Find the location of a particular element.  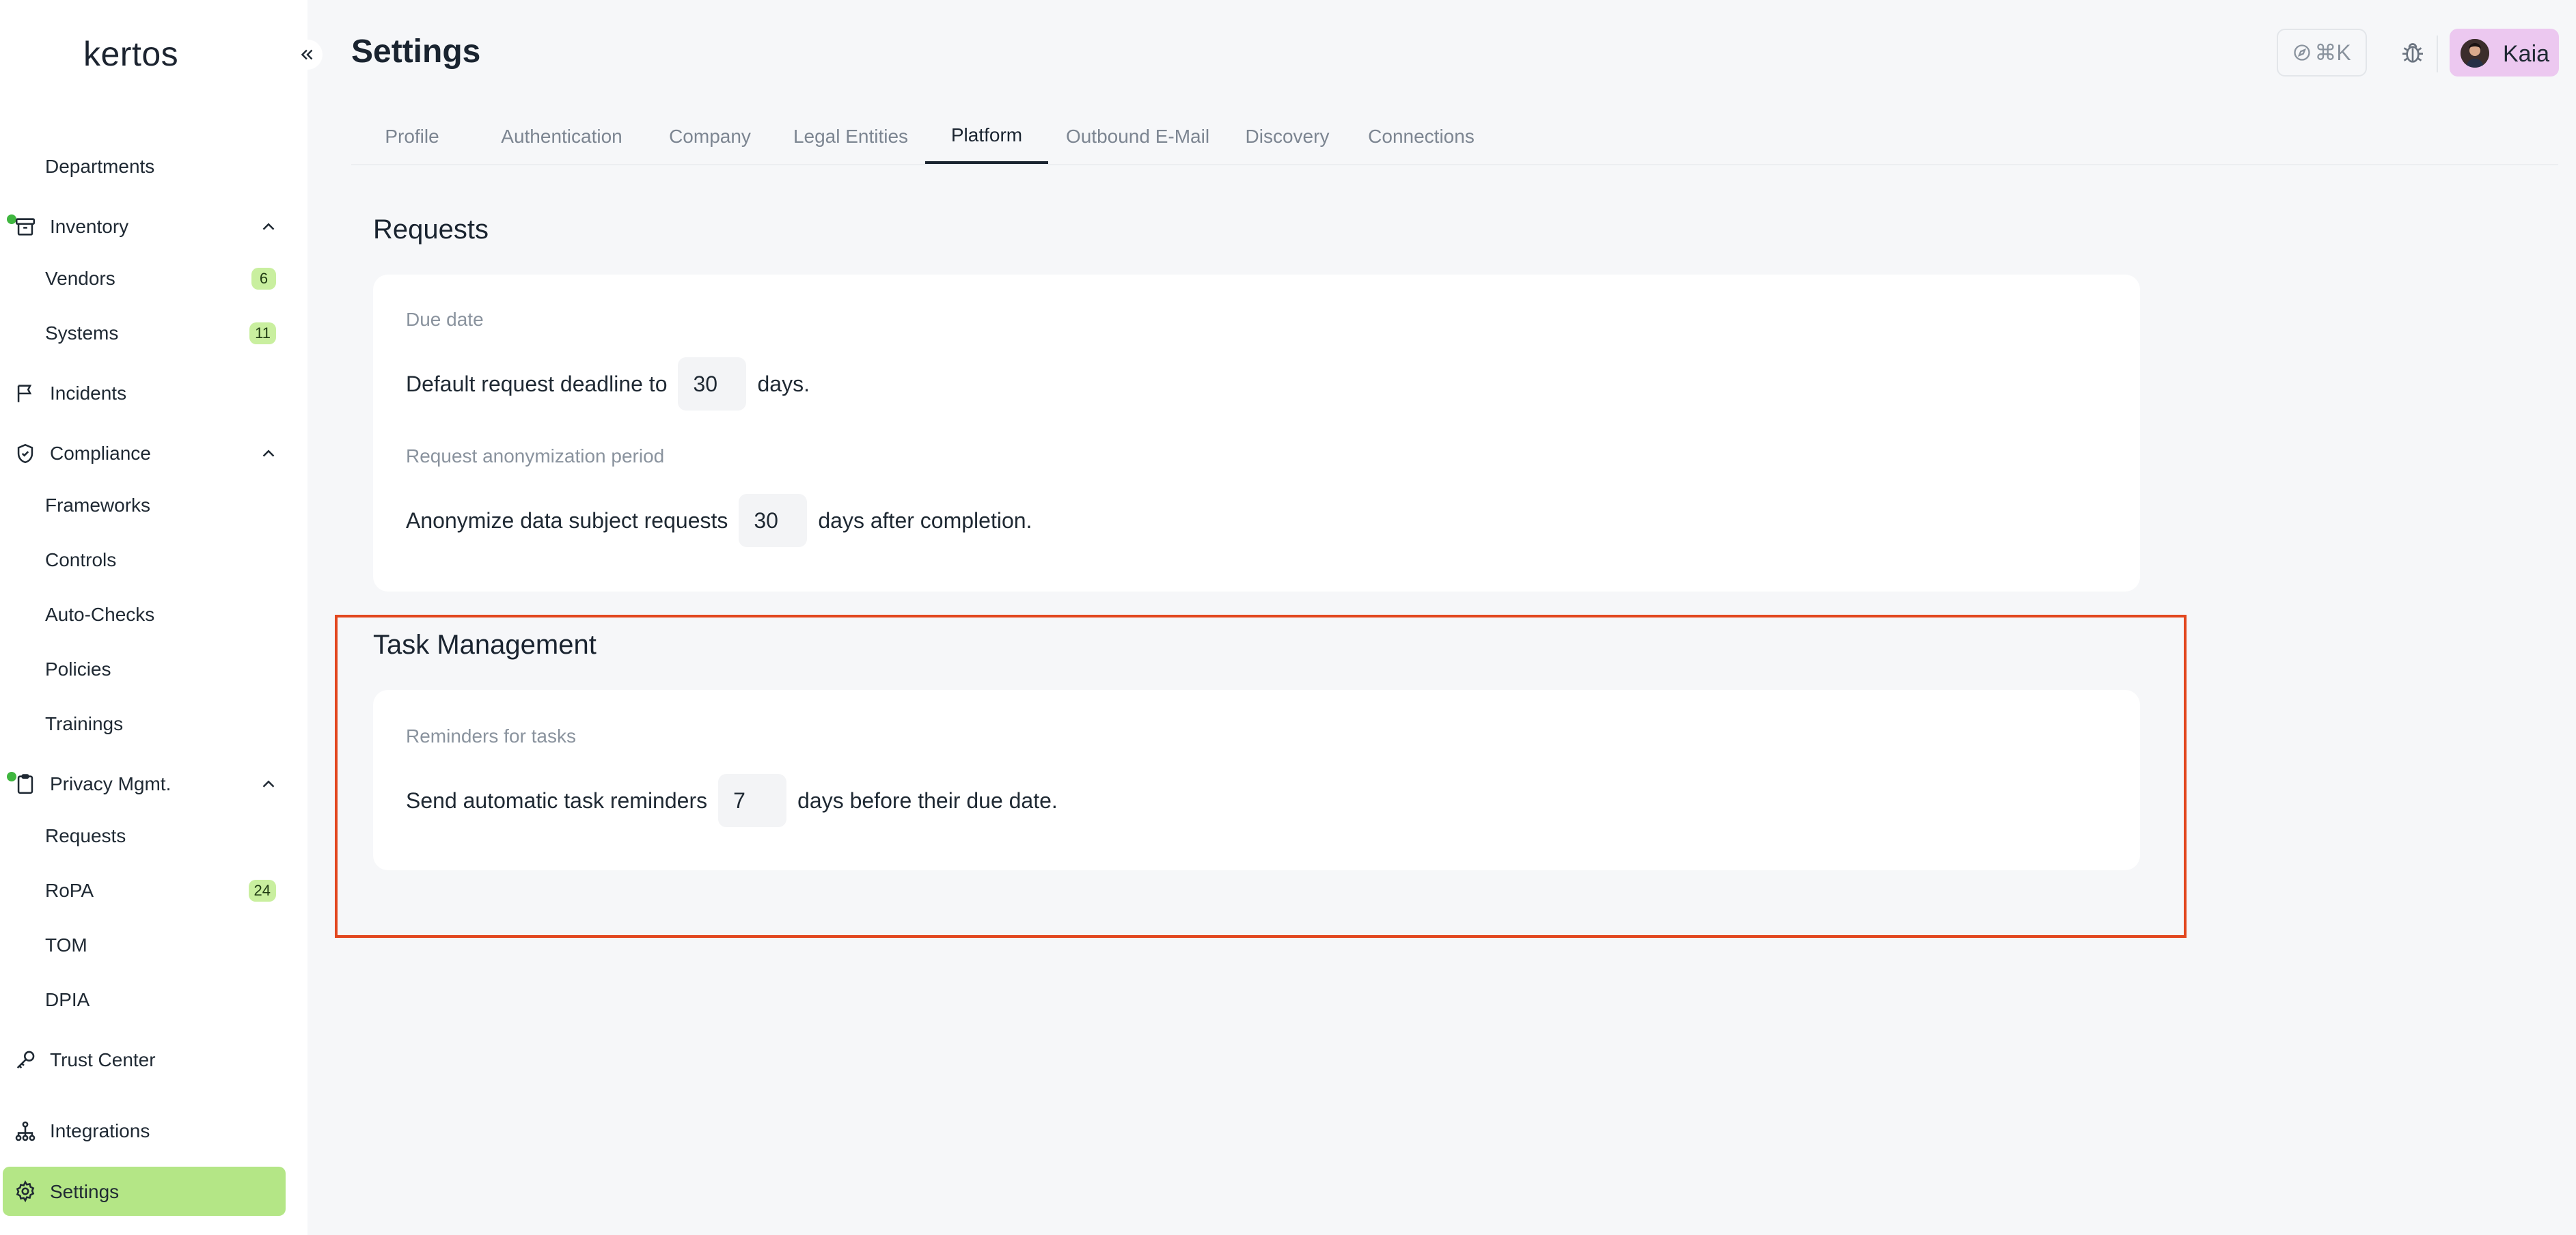

user-name: Kaia is located at coordinates (2526, 54).